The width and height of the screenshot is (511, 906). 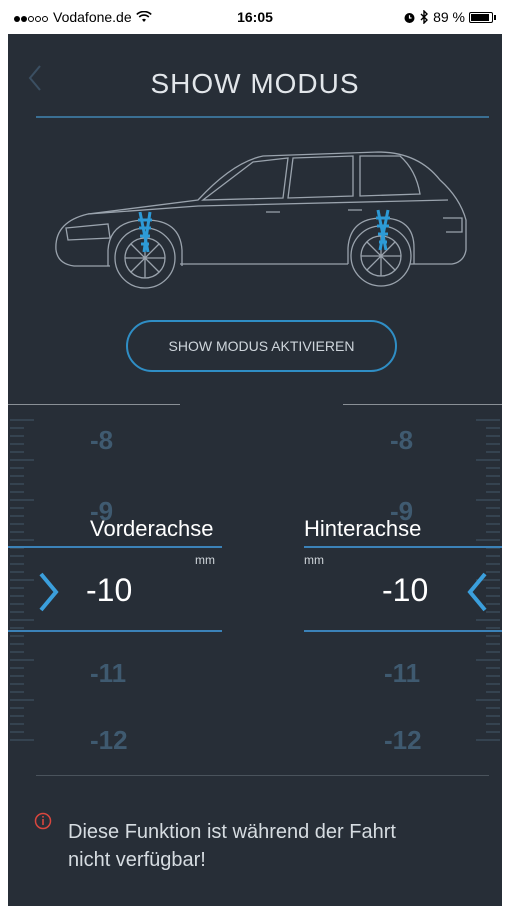 I want to click on front-axle-bottom-line, so click(x=115, y=631).